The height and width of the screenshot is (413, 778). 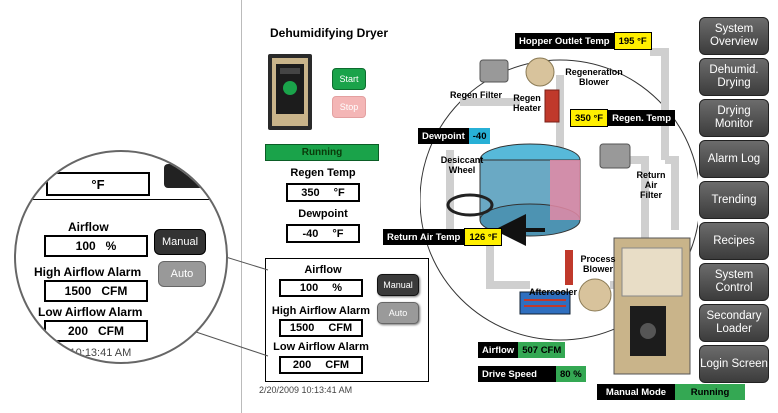 What do you see at coordinates (734, 241) in the screenshot?
I see `nav-recipes: Recipes` at bounding box center [734, 241].